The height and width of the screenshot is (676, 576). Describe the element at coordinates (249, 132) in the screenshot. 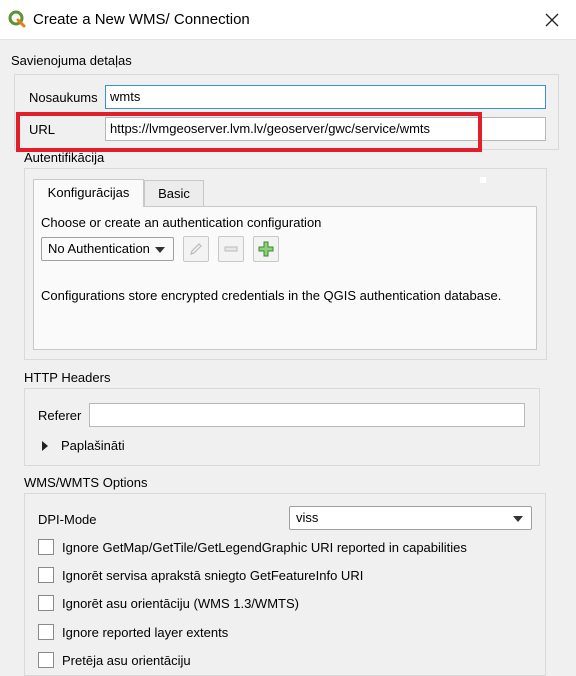

I see `url-highlight-box` at that location.